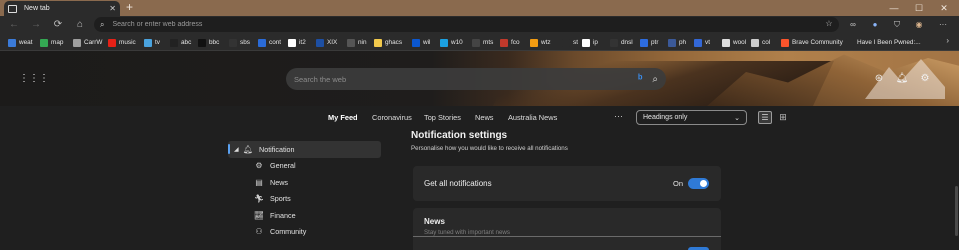 This screenshot has height=250, width=959. I want to click on list-view-icon: ☰, so click(765, 117).